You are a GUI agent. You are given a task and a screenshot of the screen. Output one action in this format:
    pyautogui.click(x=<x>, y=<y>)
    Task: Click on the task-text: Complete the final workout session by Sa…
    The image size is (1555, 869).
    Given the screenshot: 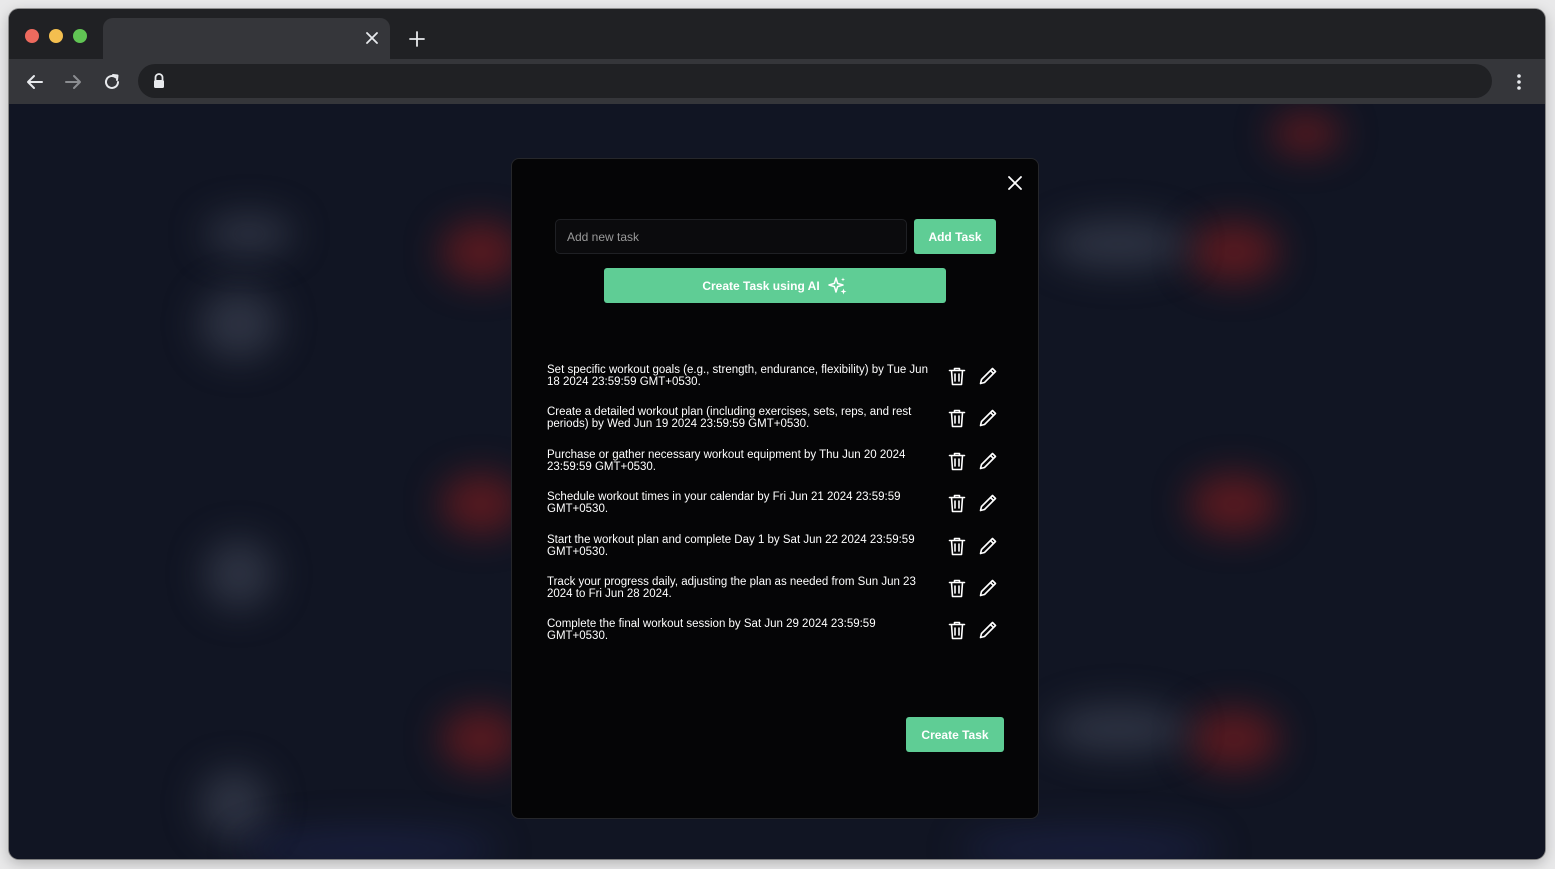 What is the action you would take?
    pyautogui.click(x=711, y=630)
    